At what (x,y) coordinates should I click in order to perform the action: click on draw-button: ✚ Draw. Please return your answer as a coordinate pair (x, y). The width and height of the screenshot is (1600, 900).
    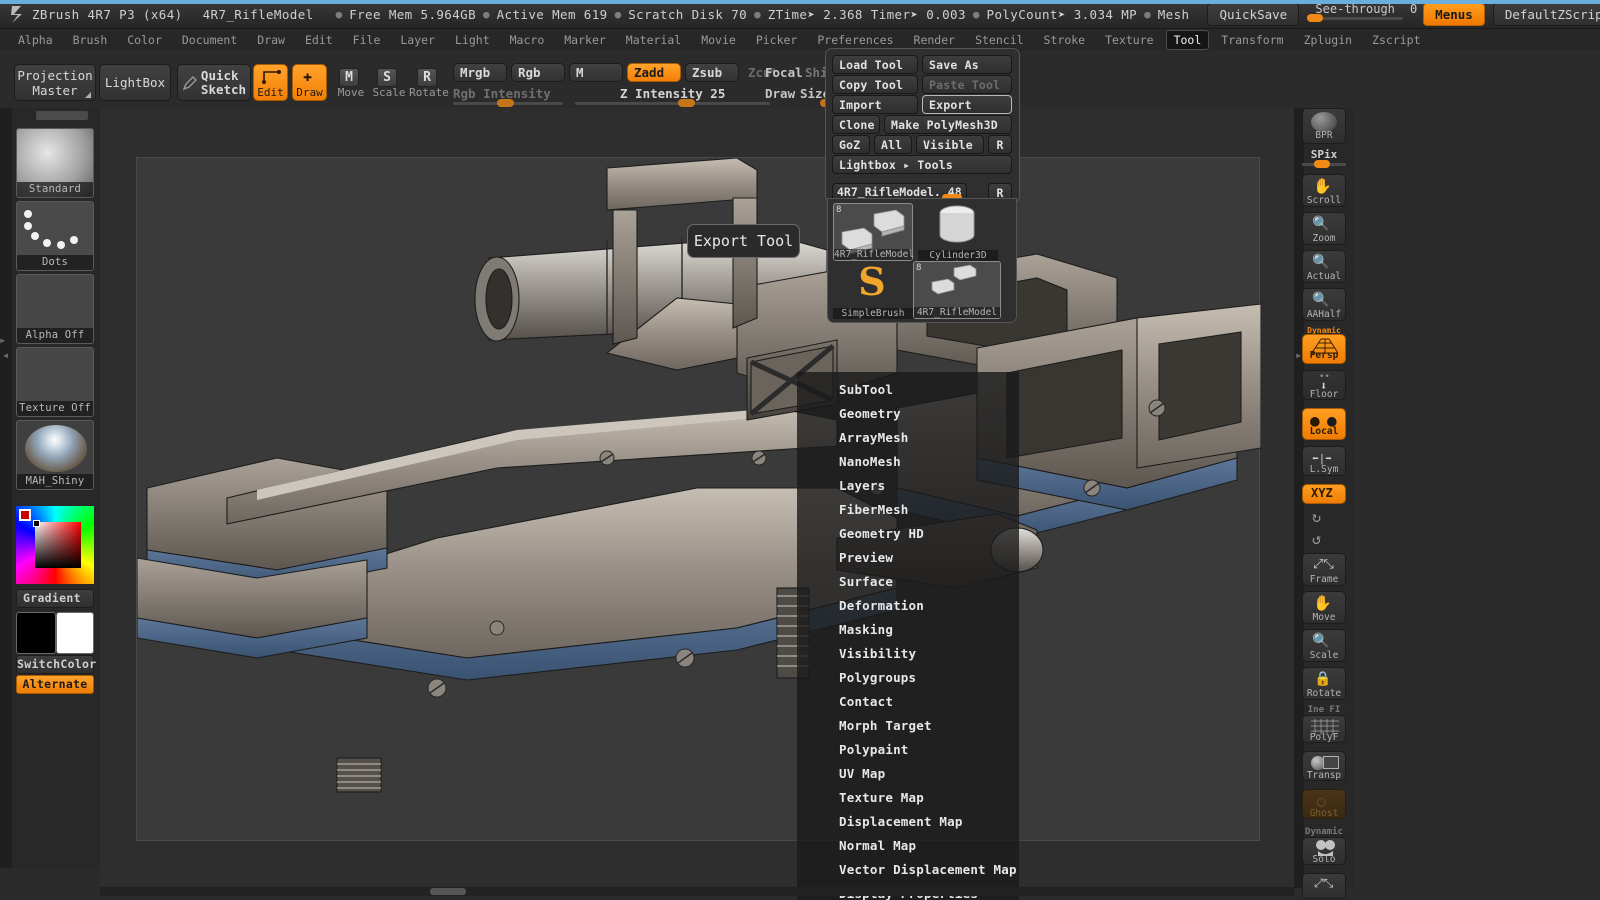
    Looking at the image, I should click on (309, 82).